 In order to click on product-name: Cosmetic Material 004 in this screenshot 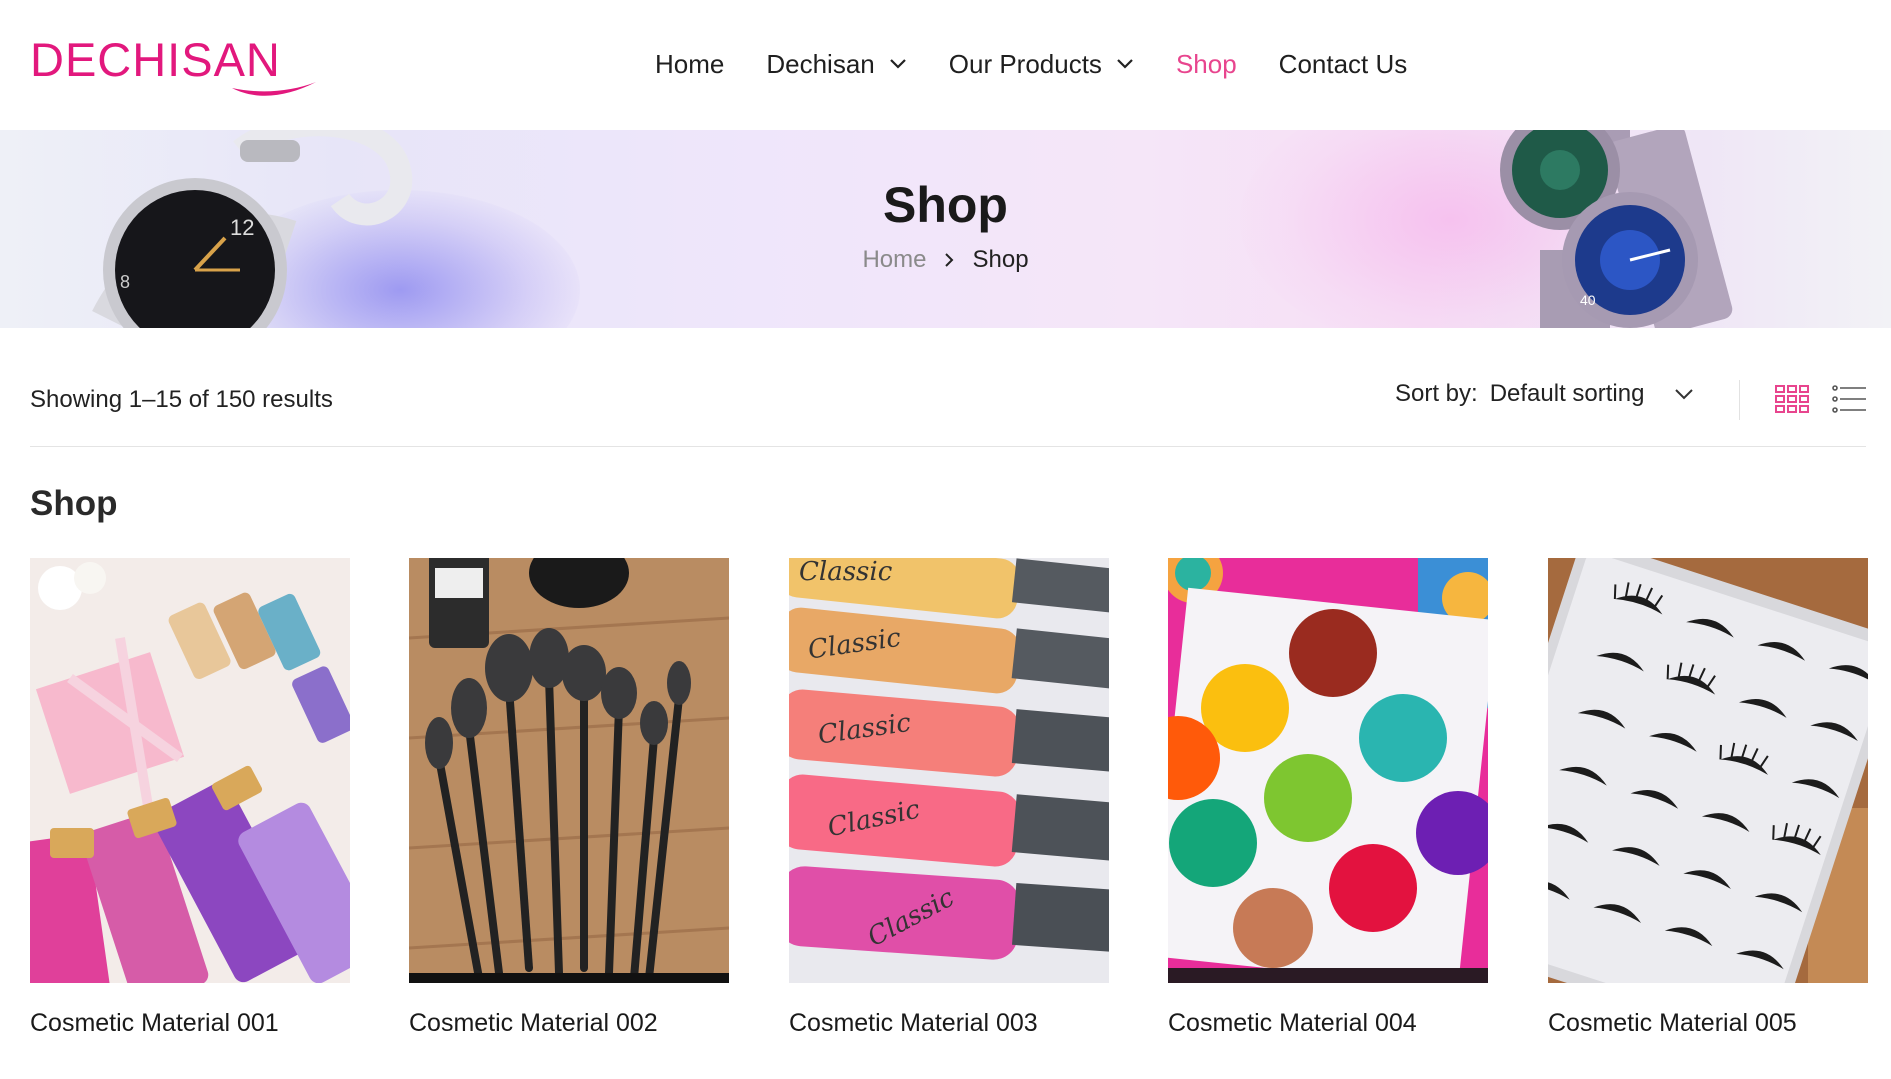, I will do `click(1328, 1023)`.